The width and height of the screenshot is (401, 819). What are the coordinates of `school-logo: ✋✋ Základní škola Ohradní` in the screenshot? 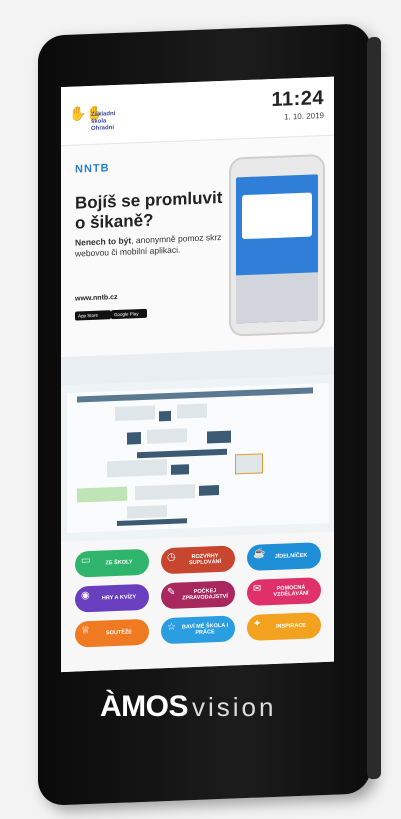 It's located at (99, 116).